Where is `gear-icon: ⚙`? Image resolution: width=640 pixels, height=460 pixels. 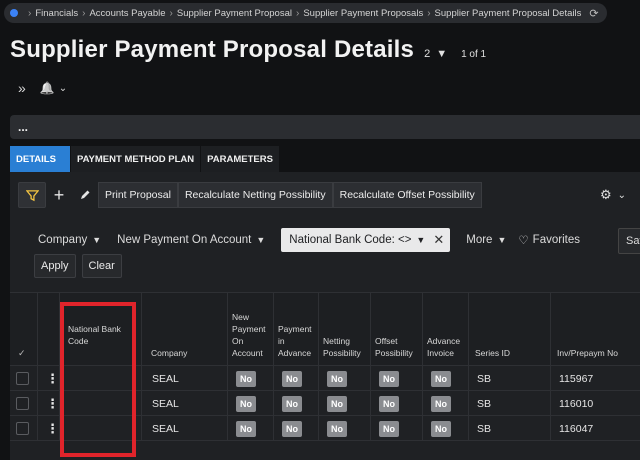
gear-icon: ⚙ is located at coordinates (606, 195).